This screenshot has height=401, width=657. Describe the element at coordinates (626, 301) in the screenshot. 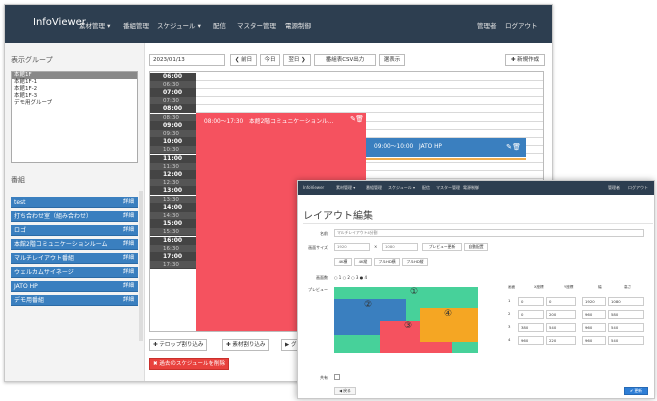

I see `table-cell: 1080` at that location.